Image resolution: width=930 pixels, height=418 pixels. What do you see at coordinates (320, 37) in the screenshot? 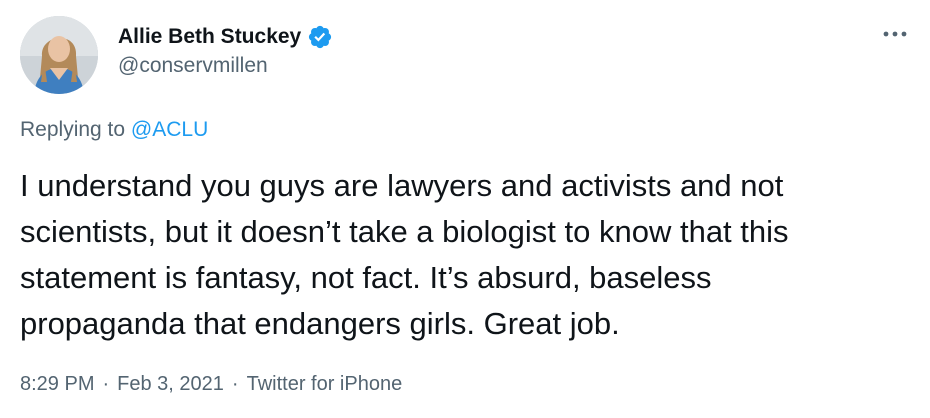
I see `verified-badge-icon` at bounding box center [320, 37].